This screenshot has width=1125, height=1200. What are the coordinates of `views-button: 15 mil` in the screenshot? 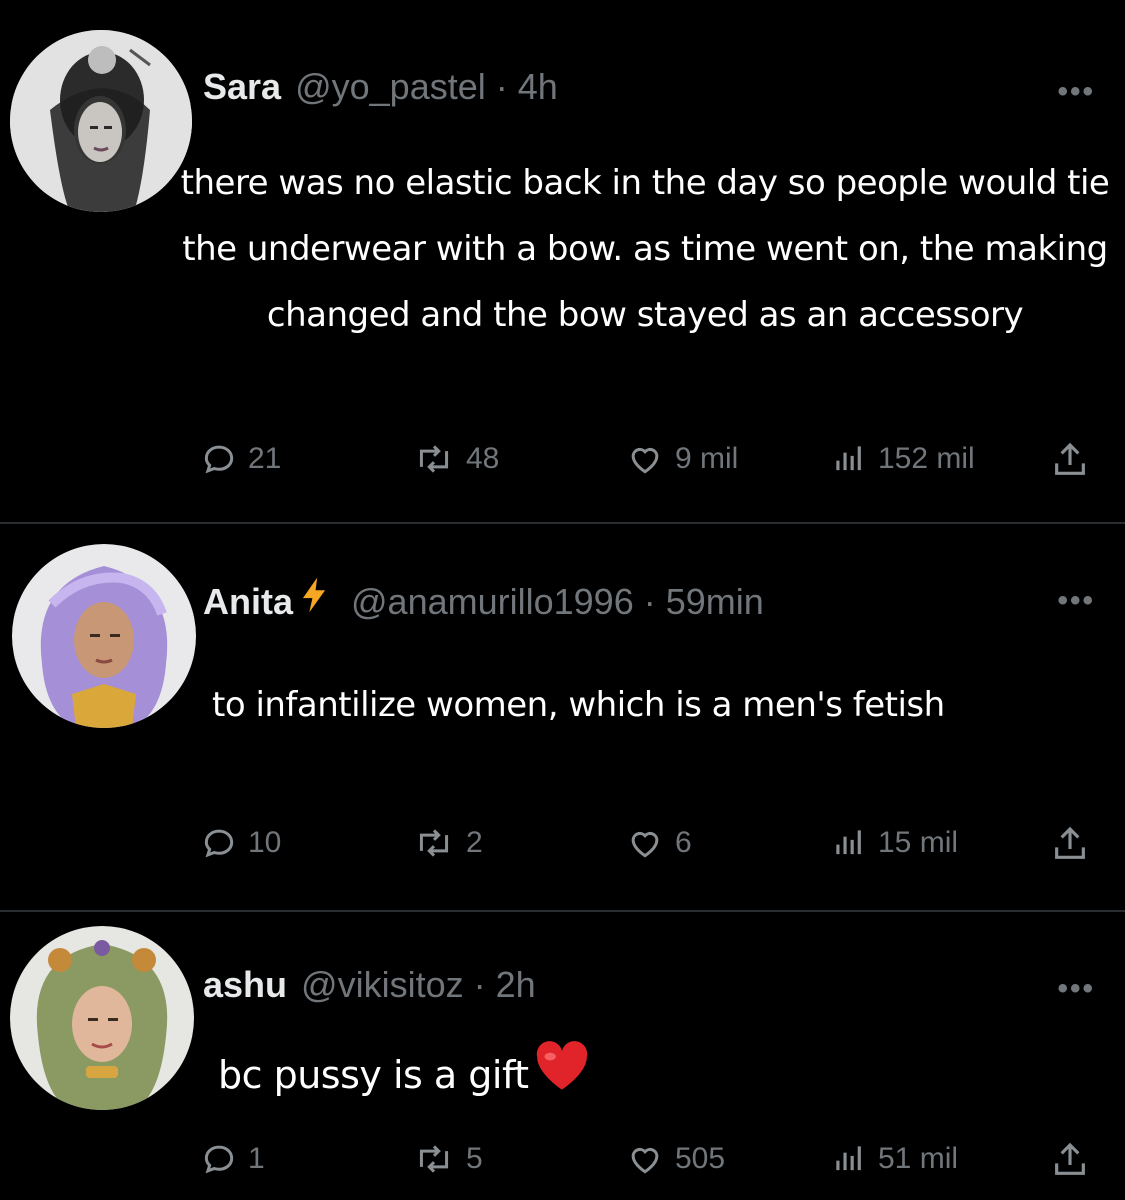 It's located at (894, 843).